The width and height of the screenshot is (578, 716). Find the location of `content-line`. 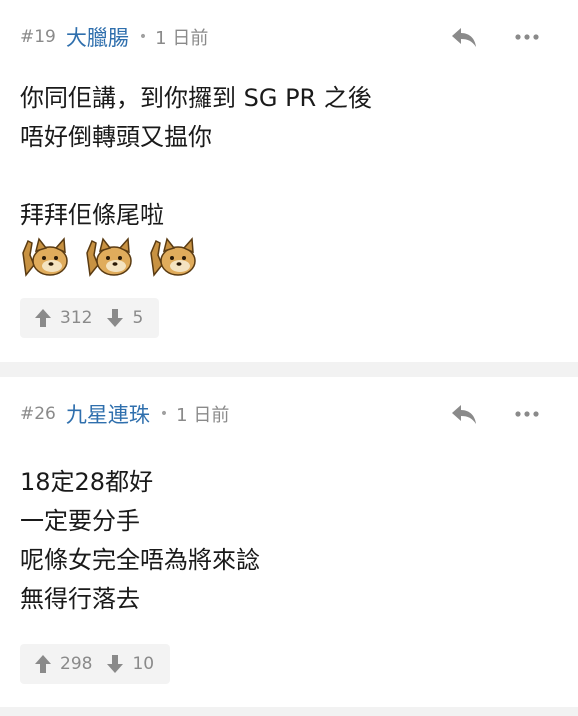

content-line is located at coordinates (289, 176).